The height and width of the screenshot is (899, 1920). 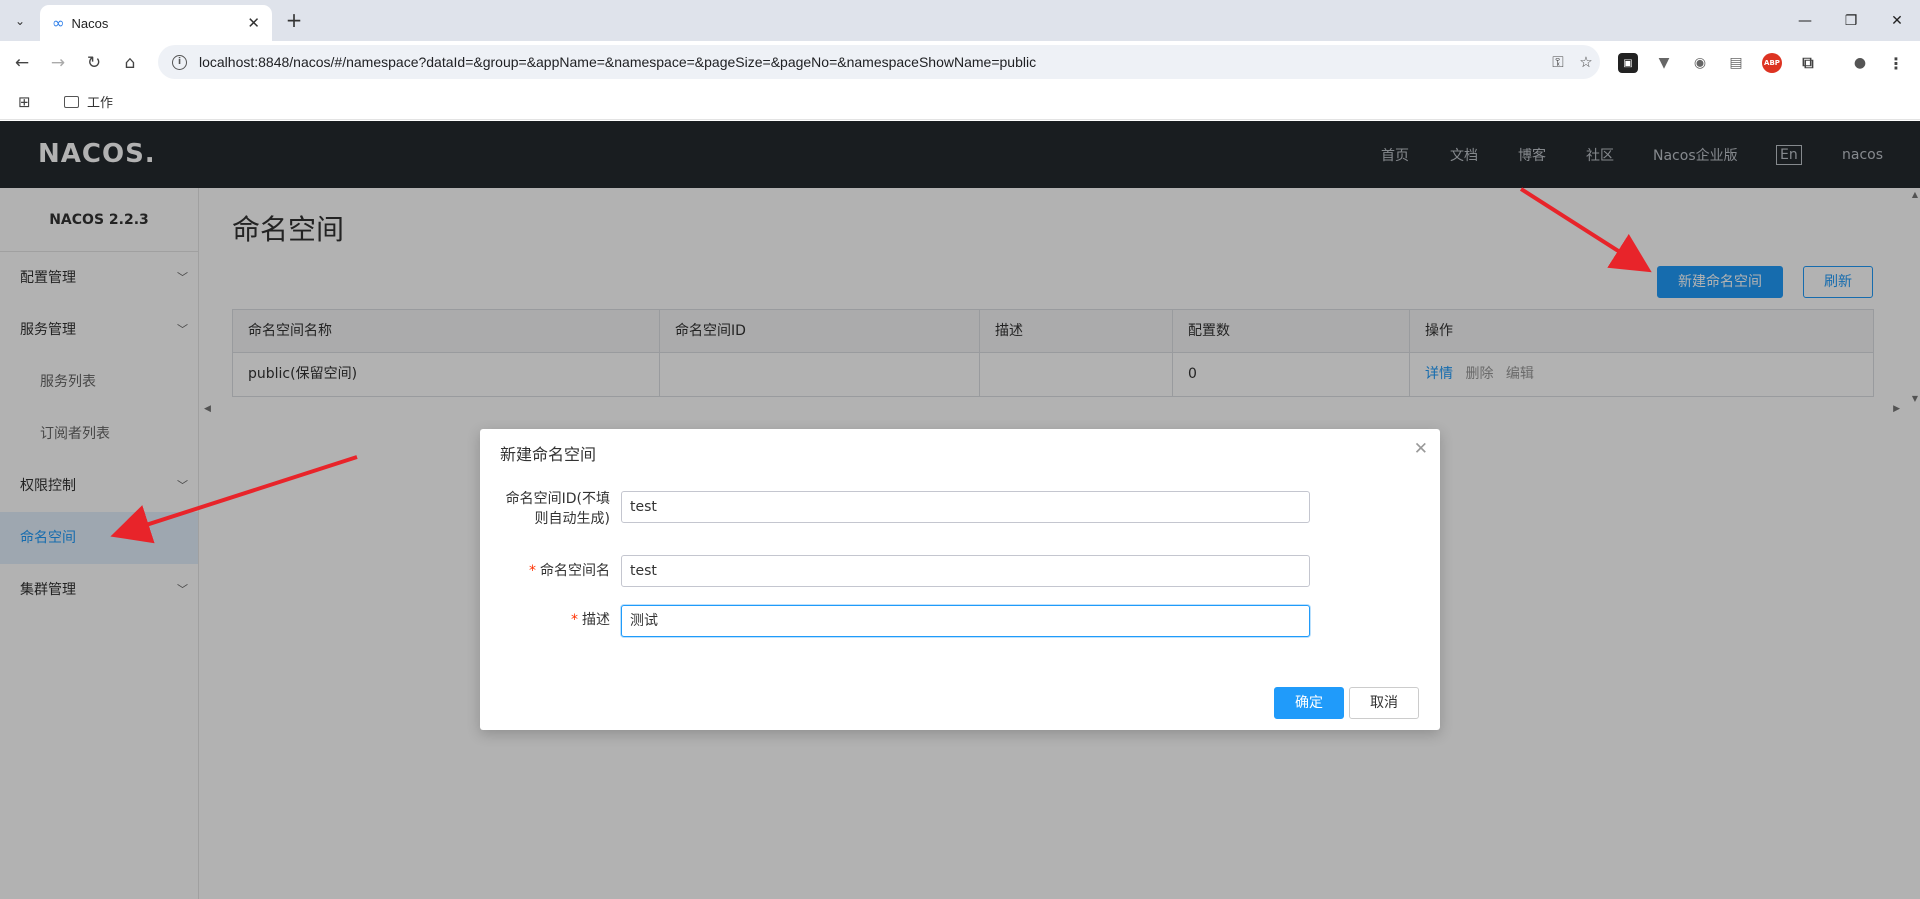 I want to click on apps-grid-icon: ⊞, so click(x=24, y=102).